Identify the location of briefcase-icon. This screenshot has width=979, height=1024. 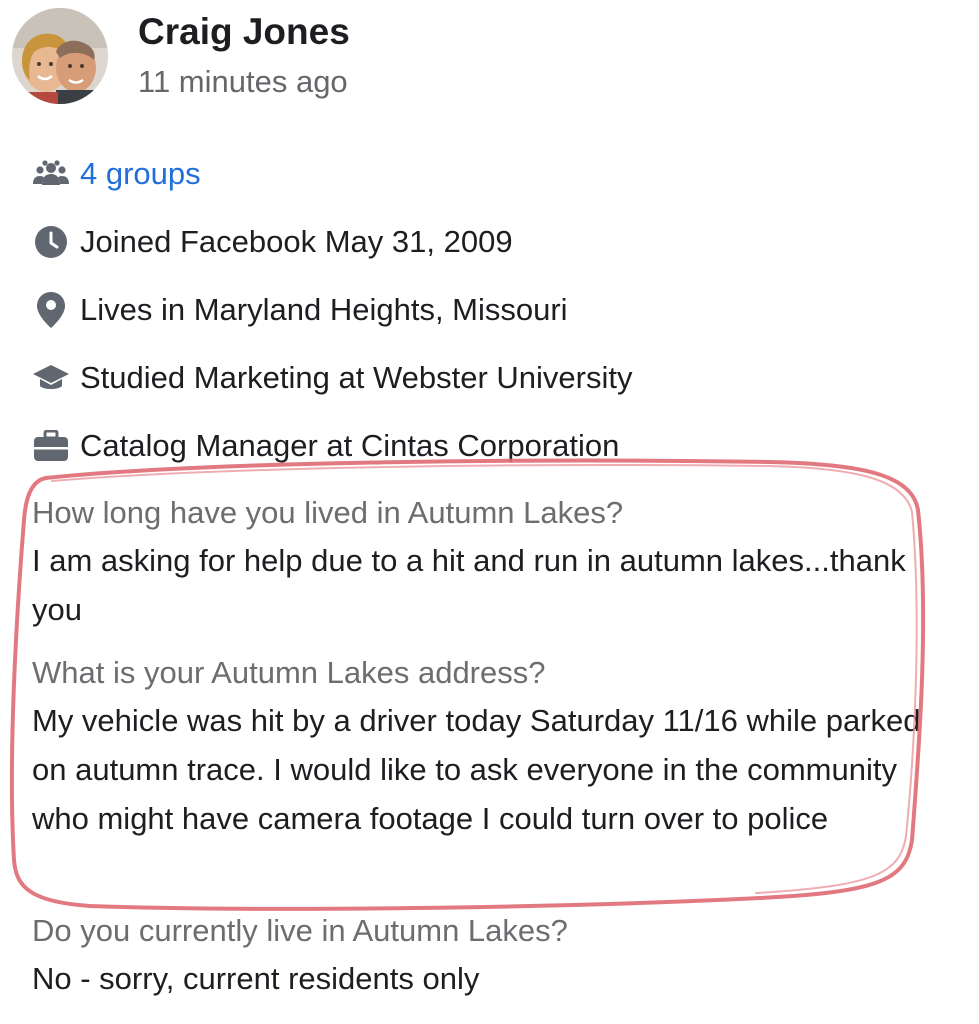
(51, 446).